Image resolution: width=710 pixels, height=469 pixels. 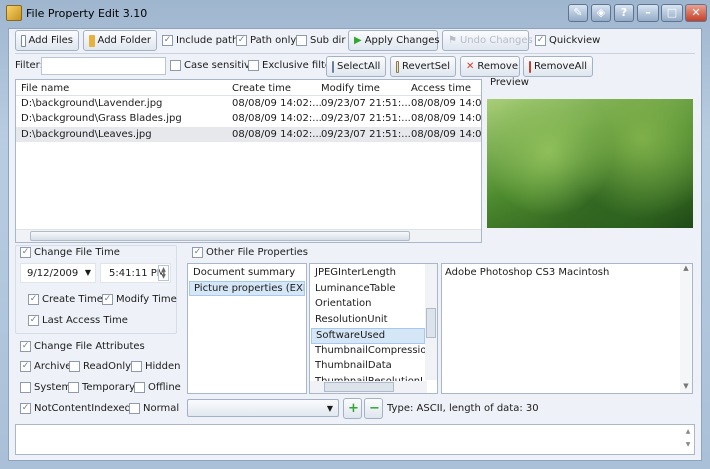 I want to click on minimize-icon: –, so click(x=648, y=13).